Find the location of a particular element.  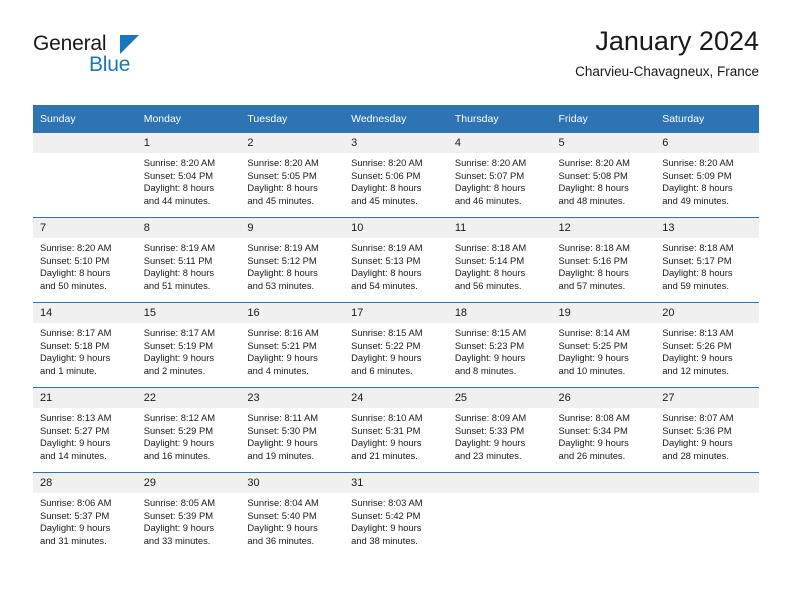

general-blue-logo: General Blue is located at coordinates (133, 60).